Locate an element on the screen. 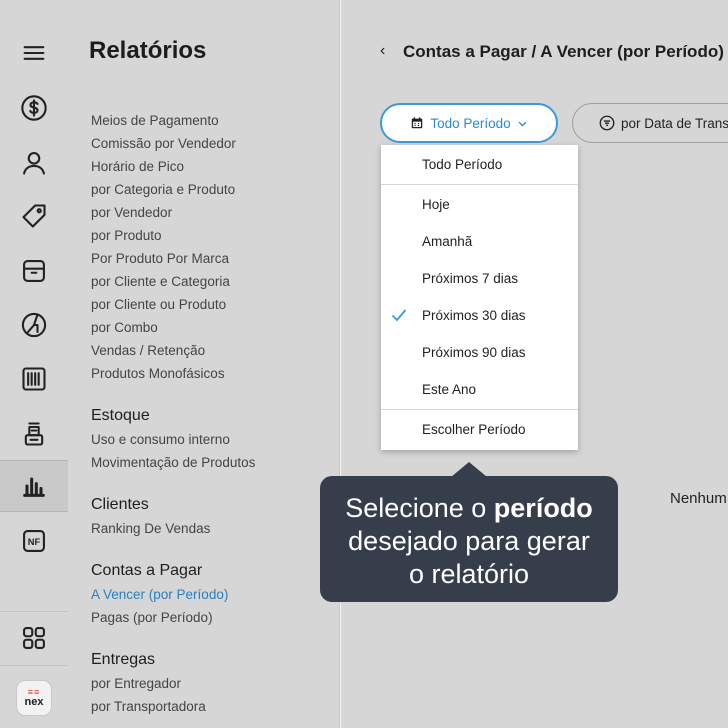  report-link: por Categoria e Produto is located at coordinates (163, 189).